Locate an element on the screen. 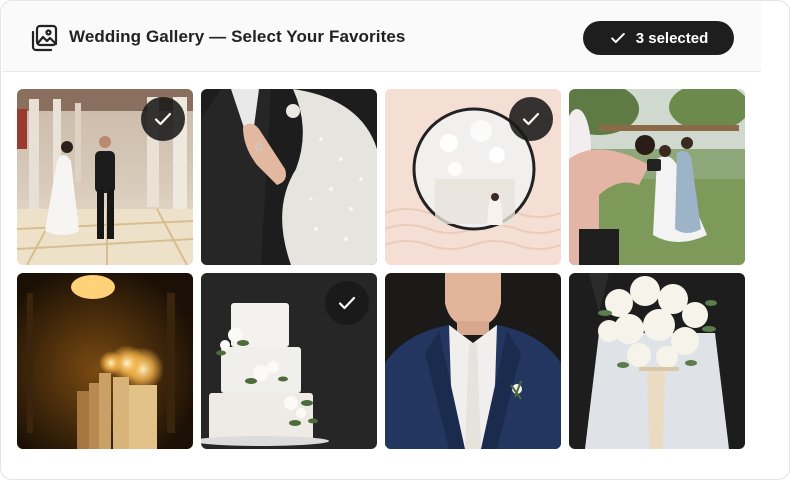 Image resolution: width=790 pixels, height=480 pixels. selected-count-label: 3 selected is located at coordinates (672, 38).